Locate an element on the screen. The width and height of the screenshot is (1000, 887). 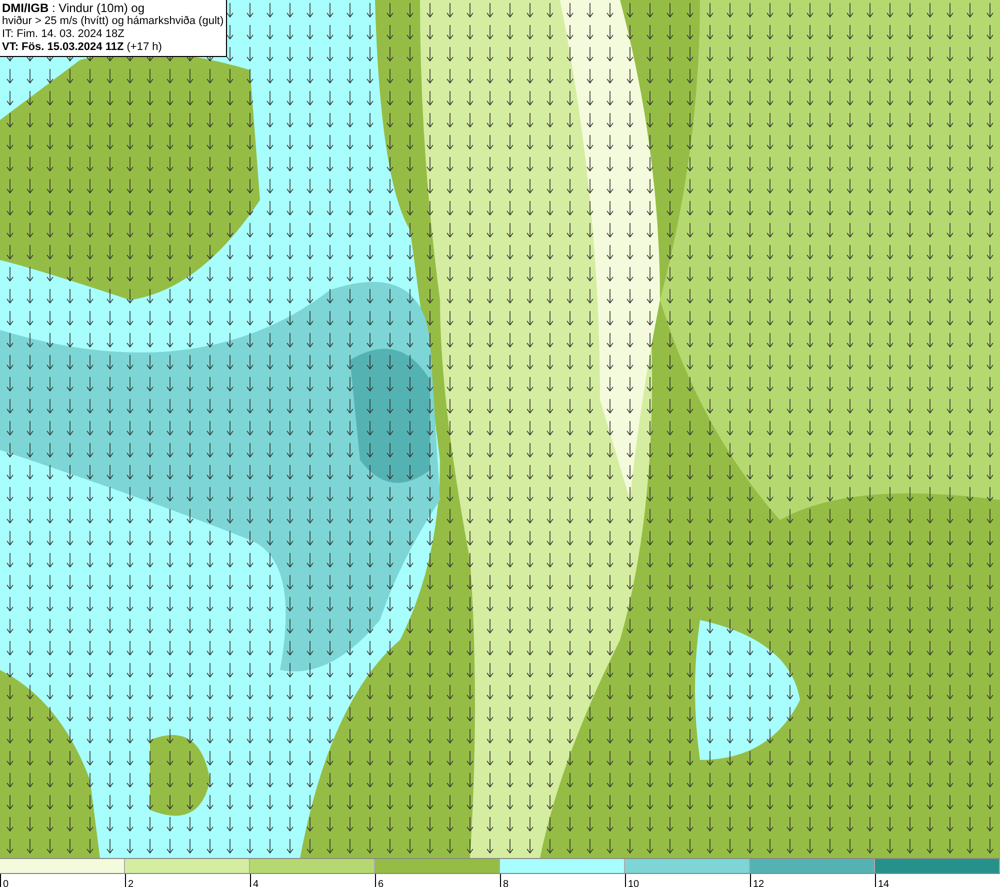
scale-label: 12 is located at coordinates (758, 882).